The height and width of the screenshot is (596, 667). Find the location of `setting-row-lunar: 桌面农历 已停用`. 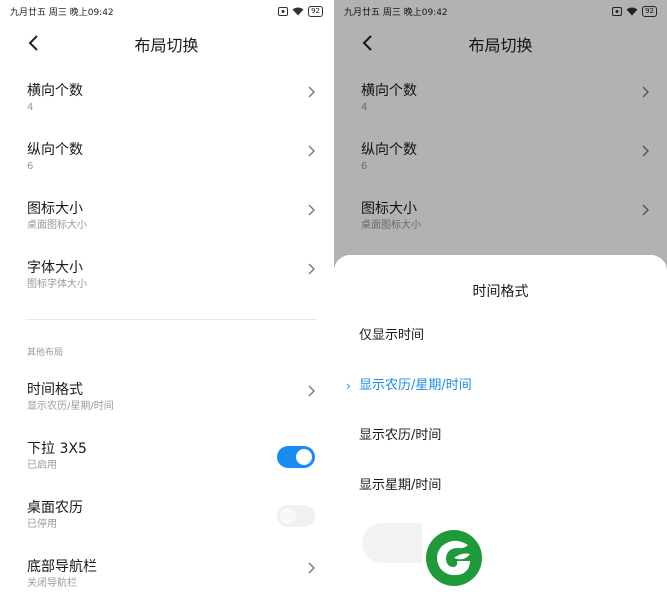

setting-row-lunar: 桌面农历 已停用 is located at coordinates (166, 512).